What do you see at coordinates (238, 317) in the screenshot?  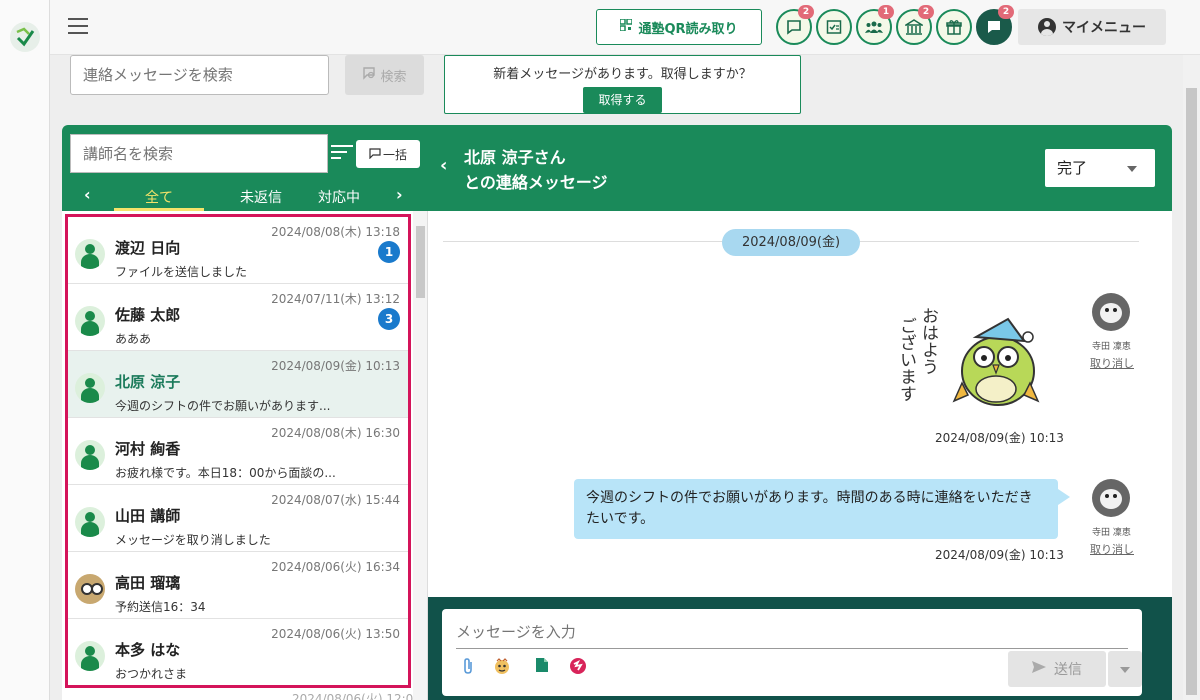 I see `conversation-row: 2024/07/11(木) 13:12 佐藤 太郎 あああ 3` at bounding box center [238, 317].